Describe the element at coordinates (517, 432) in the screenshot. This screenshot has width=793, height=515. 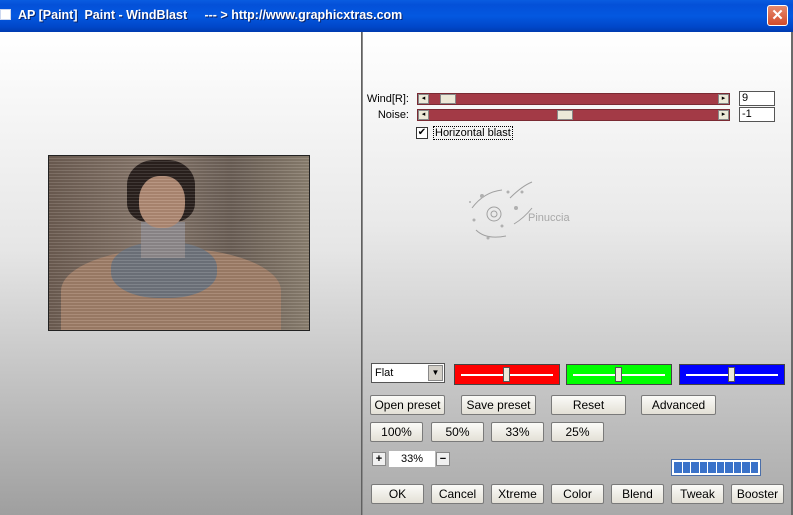
I see `zoom-33-button: 33%` at that location.